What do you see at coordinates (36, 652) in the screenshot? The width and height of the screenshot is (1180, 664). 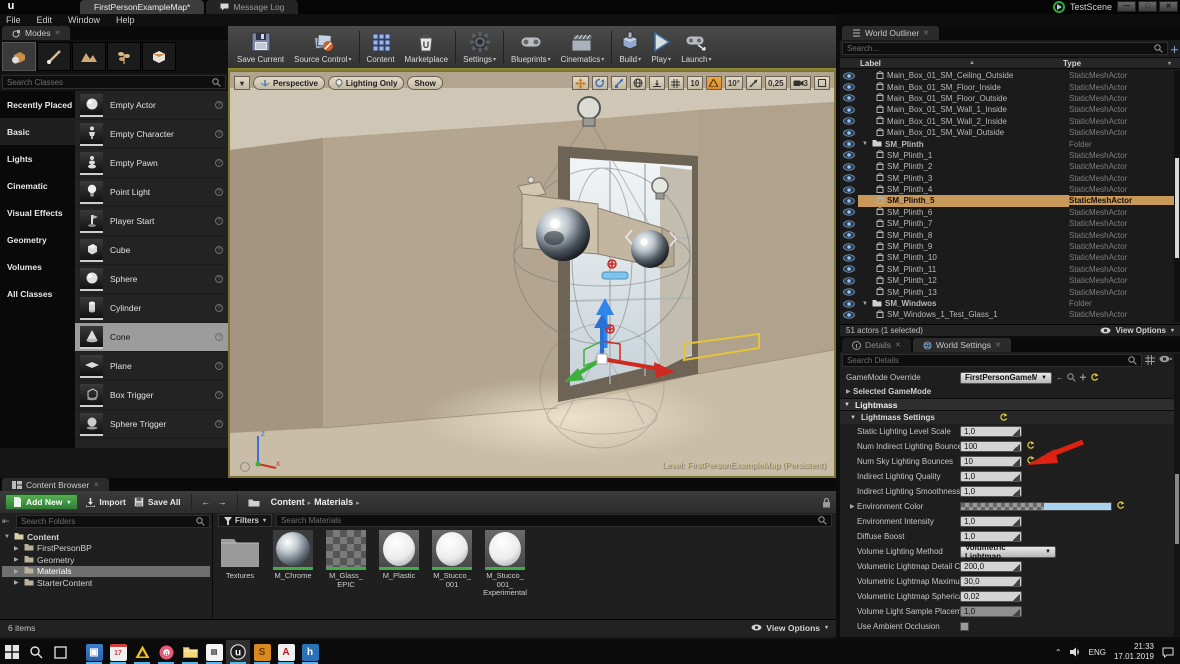 I see `taskbar-search-icon` at bounding box center [36, 652].